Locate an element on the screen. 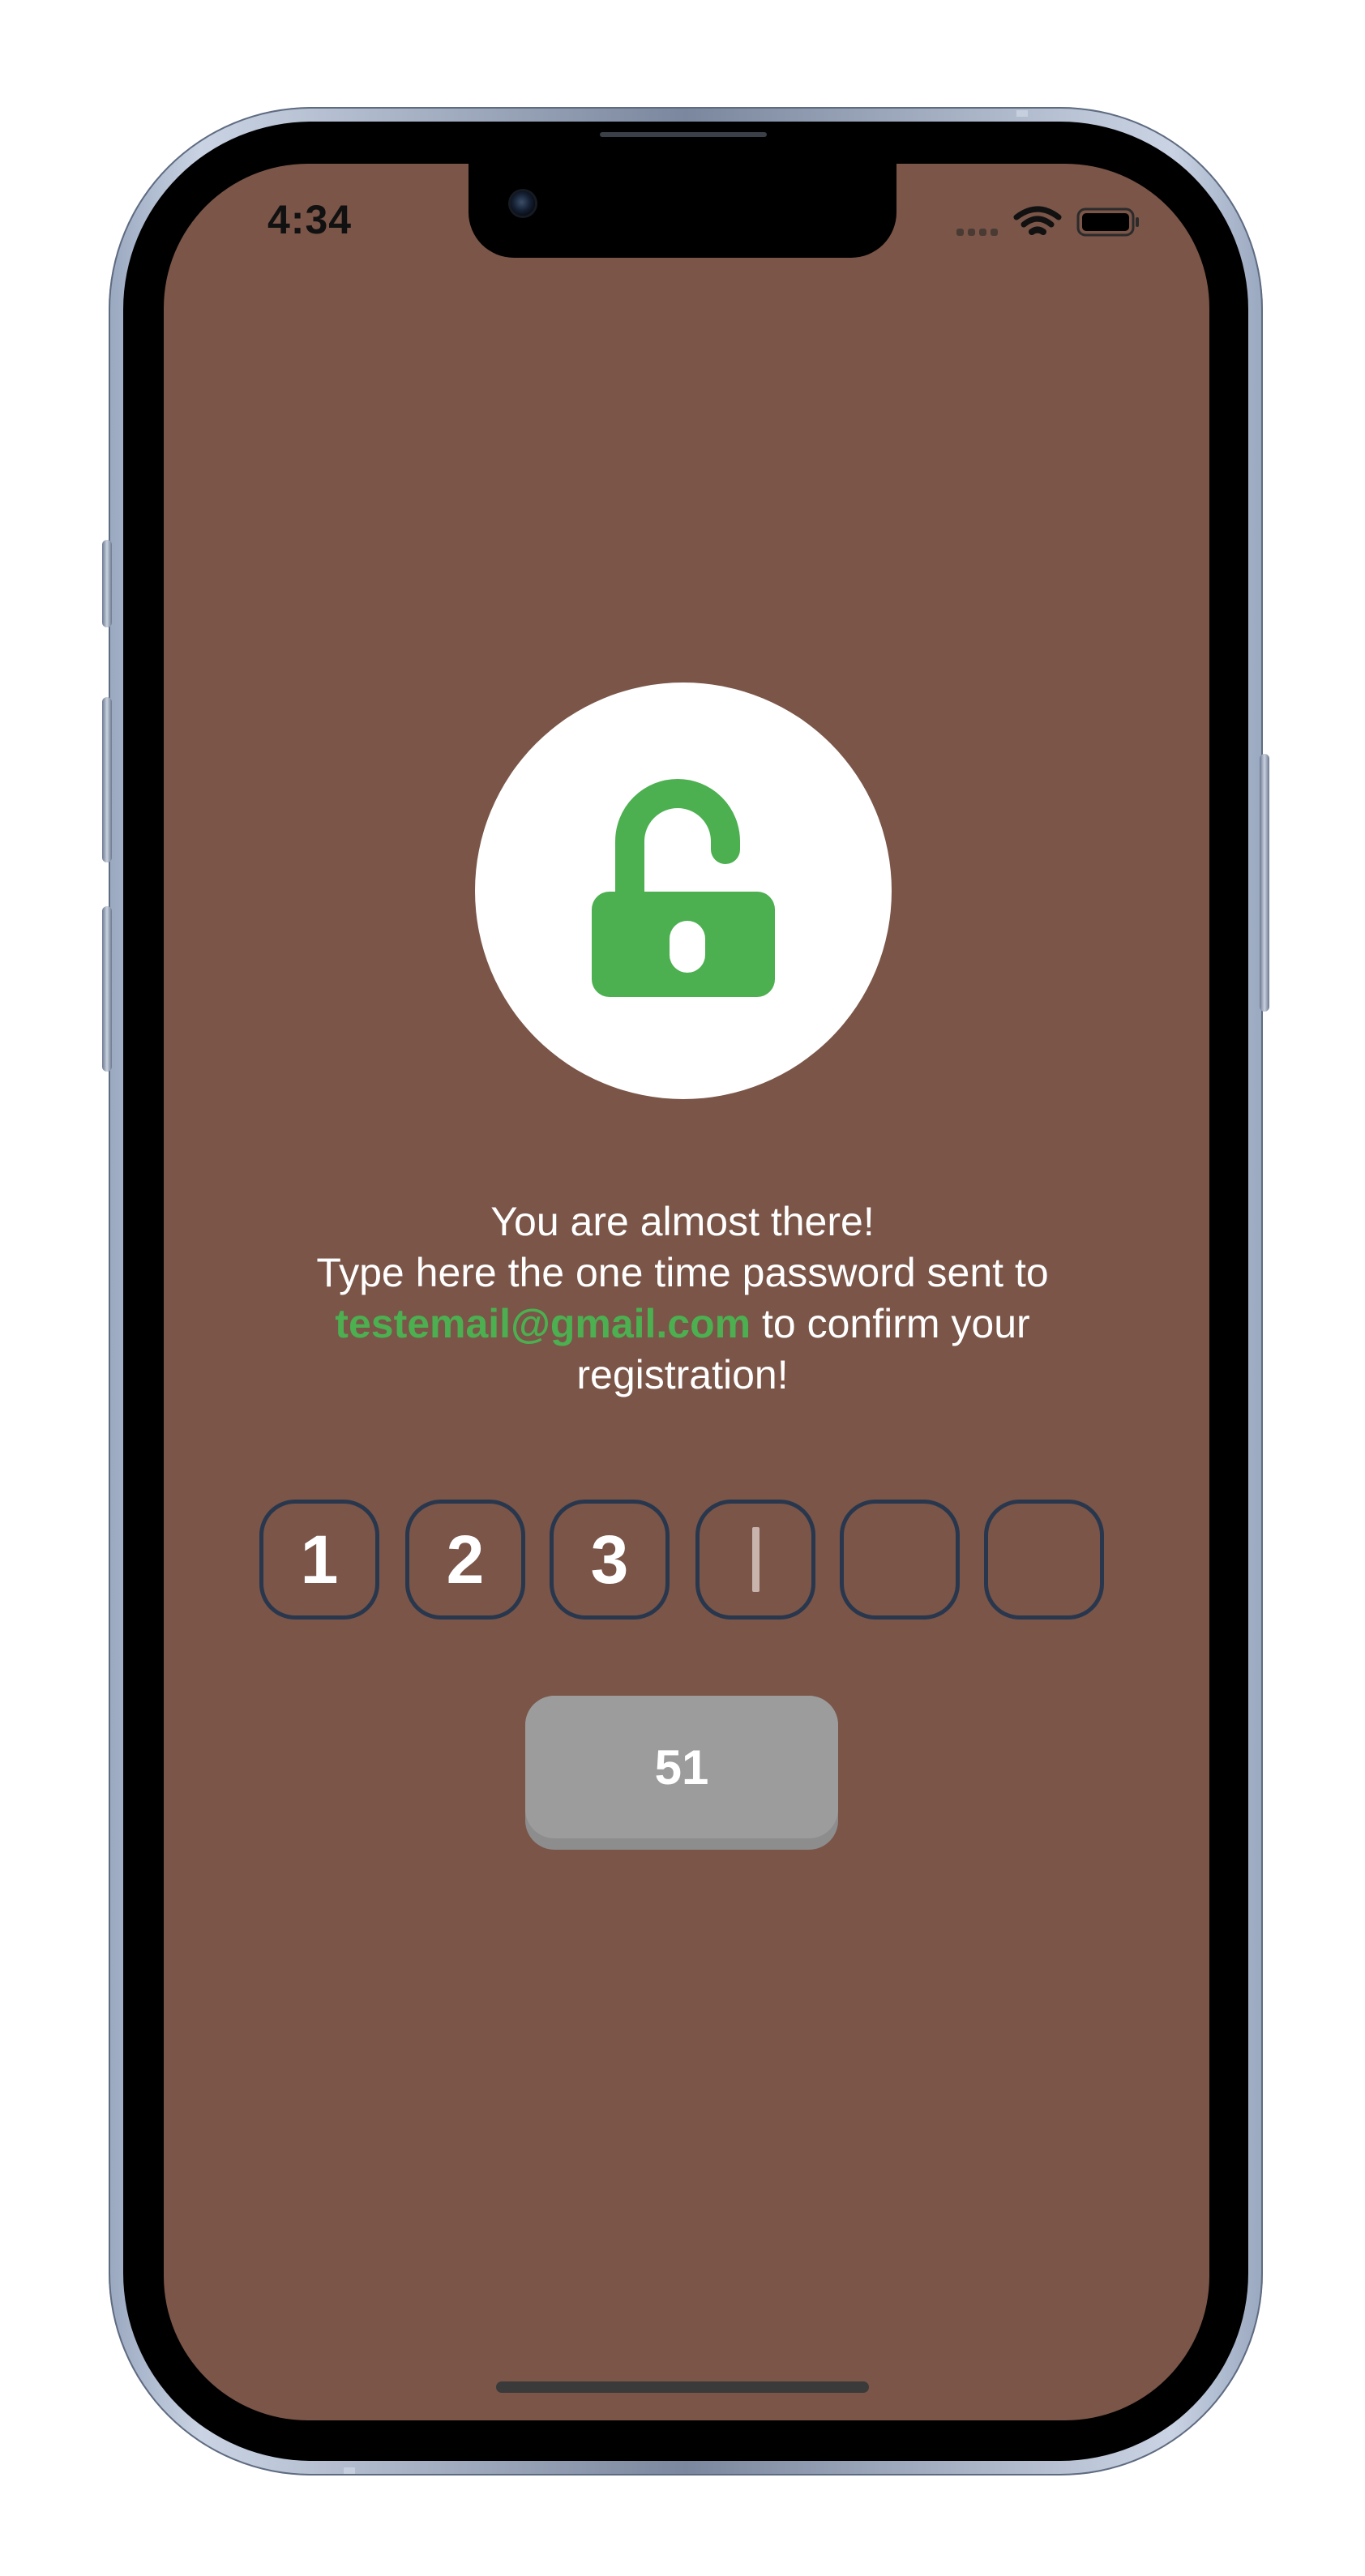 Image resolution: width=1365 pixels, height=2576 pixels. otp-digit-2-value: 2 is located at coordinates (465, 1559).